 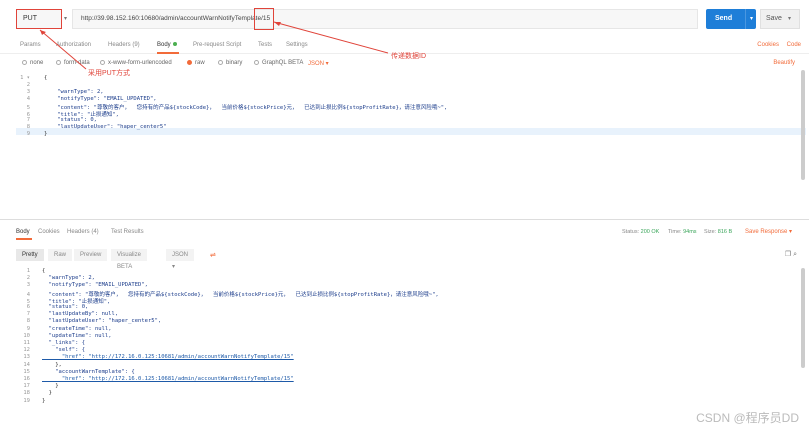 What do you see at coordinates (406, 365) in the screenshot?
I see `code-line: 14 },` at bounding box center [406, 365].